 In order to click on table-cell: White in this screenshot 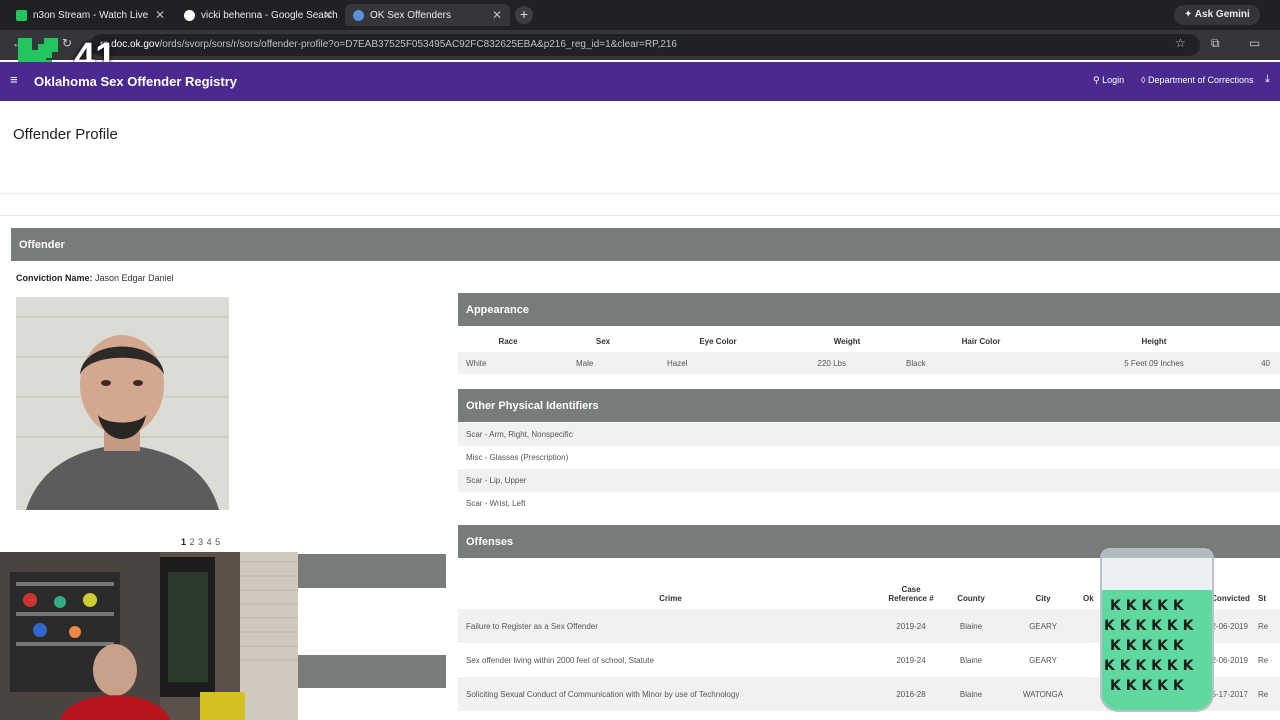, I will do `click(508, 363)`.